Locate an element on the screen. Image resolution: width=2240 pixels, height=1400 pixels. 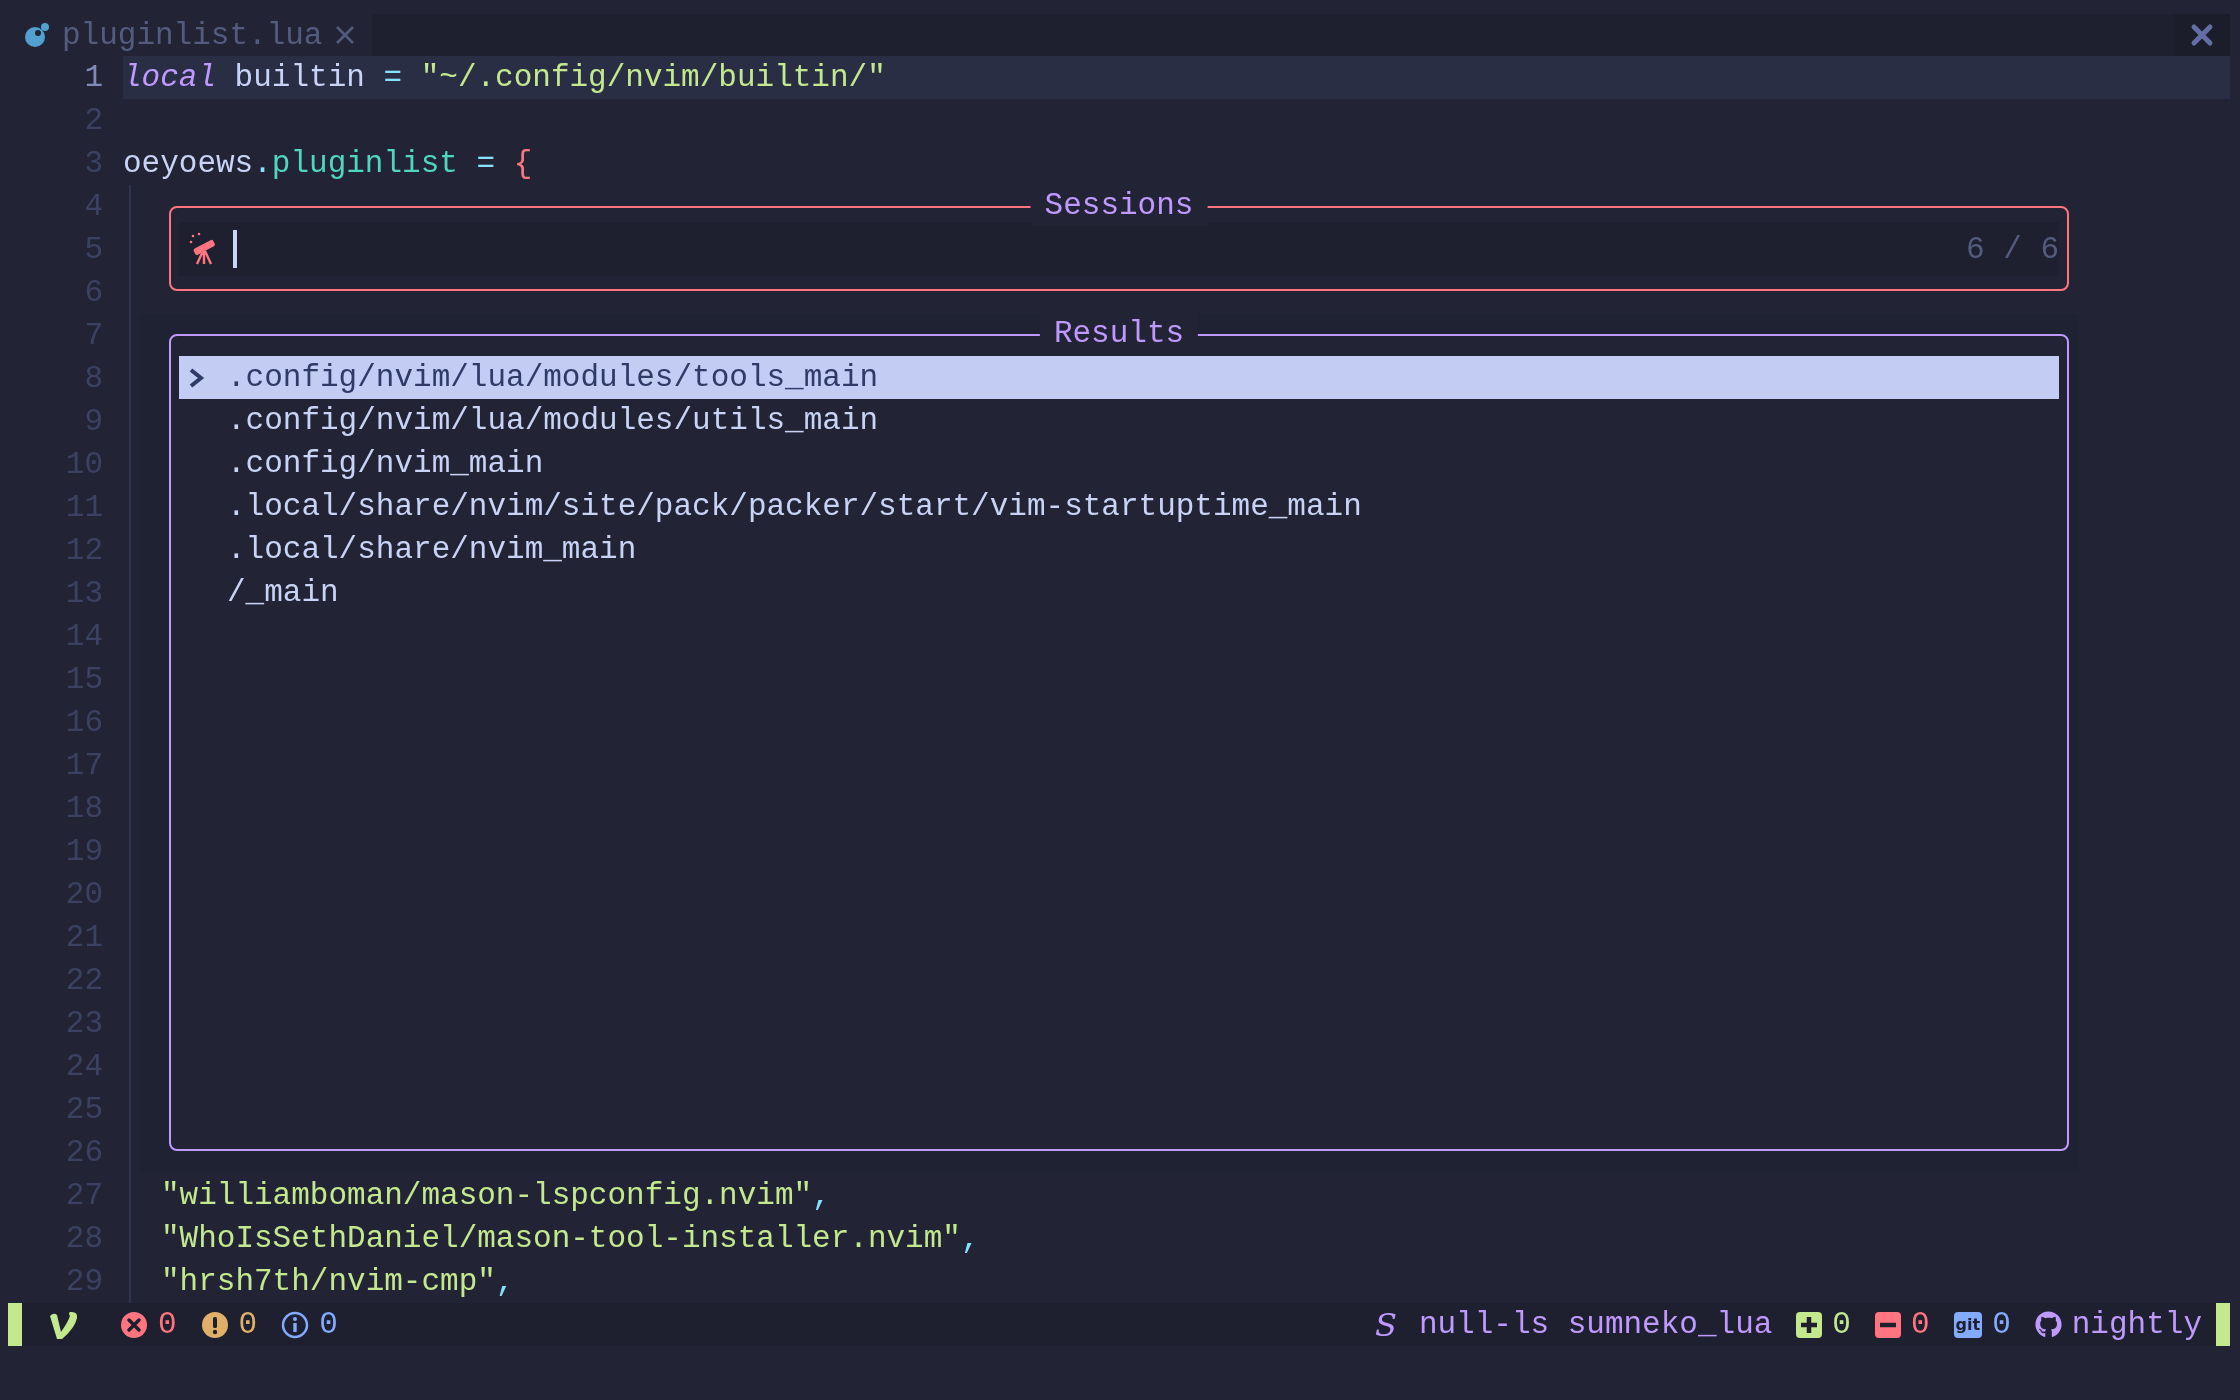
line-number: 1 is located at coordinates (93, 77).